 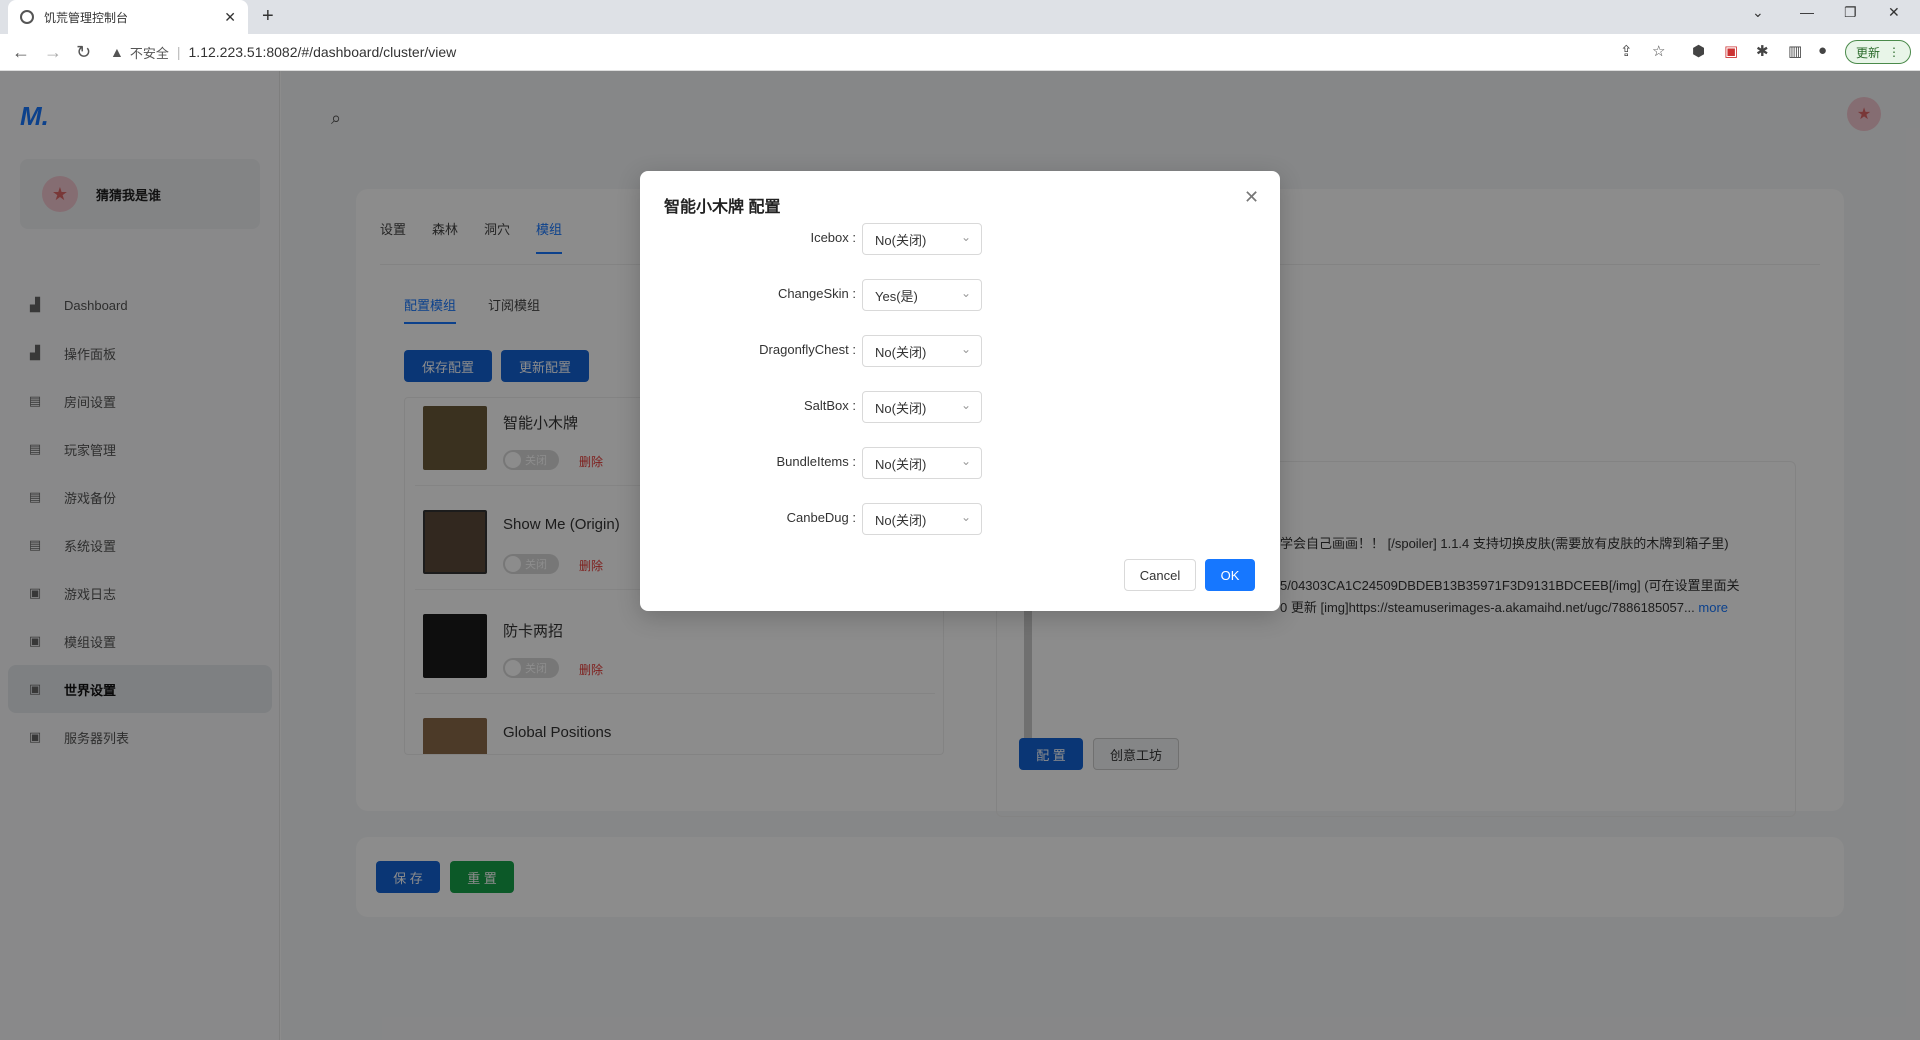 I want to click on tab-title: 饥荒管理控制台, so click(x=86, y=17).